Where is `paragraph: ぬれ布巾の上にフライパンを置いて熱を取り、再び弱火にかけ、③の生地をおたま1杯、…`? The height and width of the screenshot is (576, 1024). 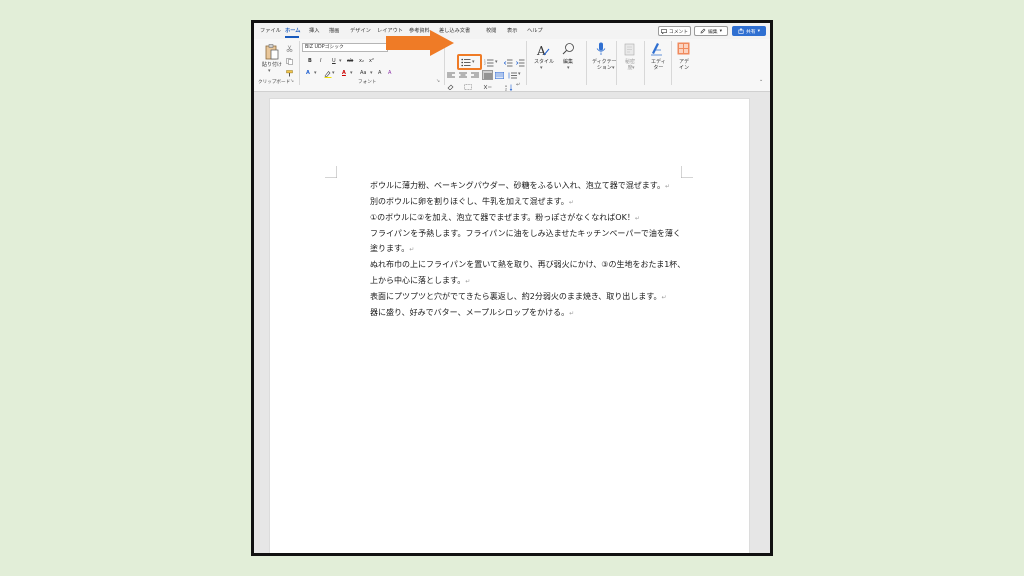
paragraph: ぬれ布巾の上にフライパンを置いて熱を取り、再び弱火にかけ、③の生地をおたま1杯、… is located at coordinates (528, 272).